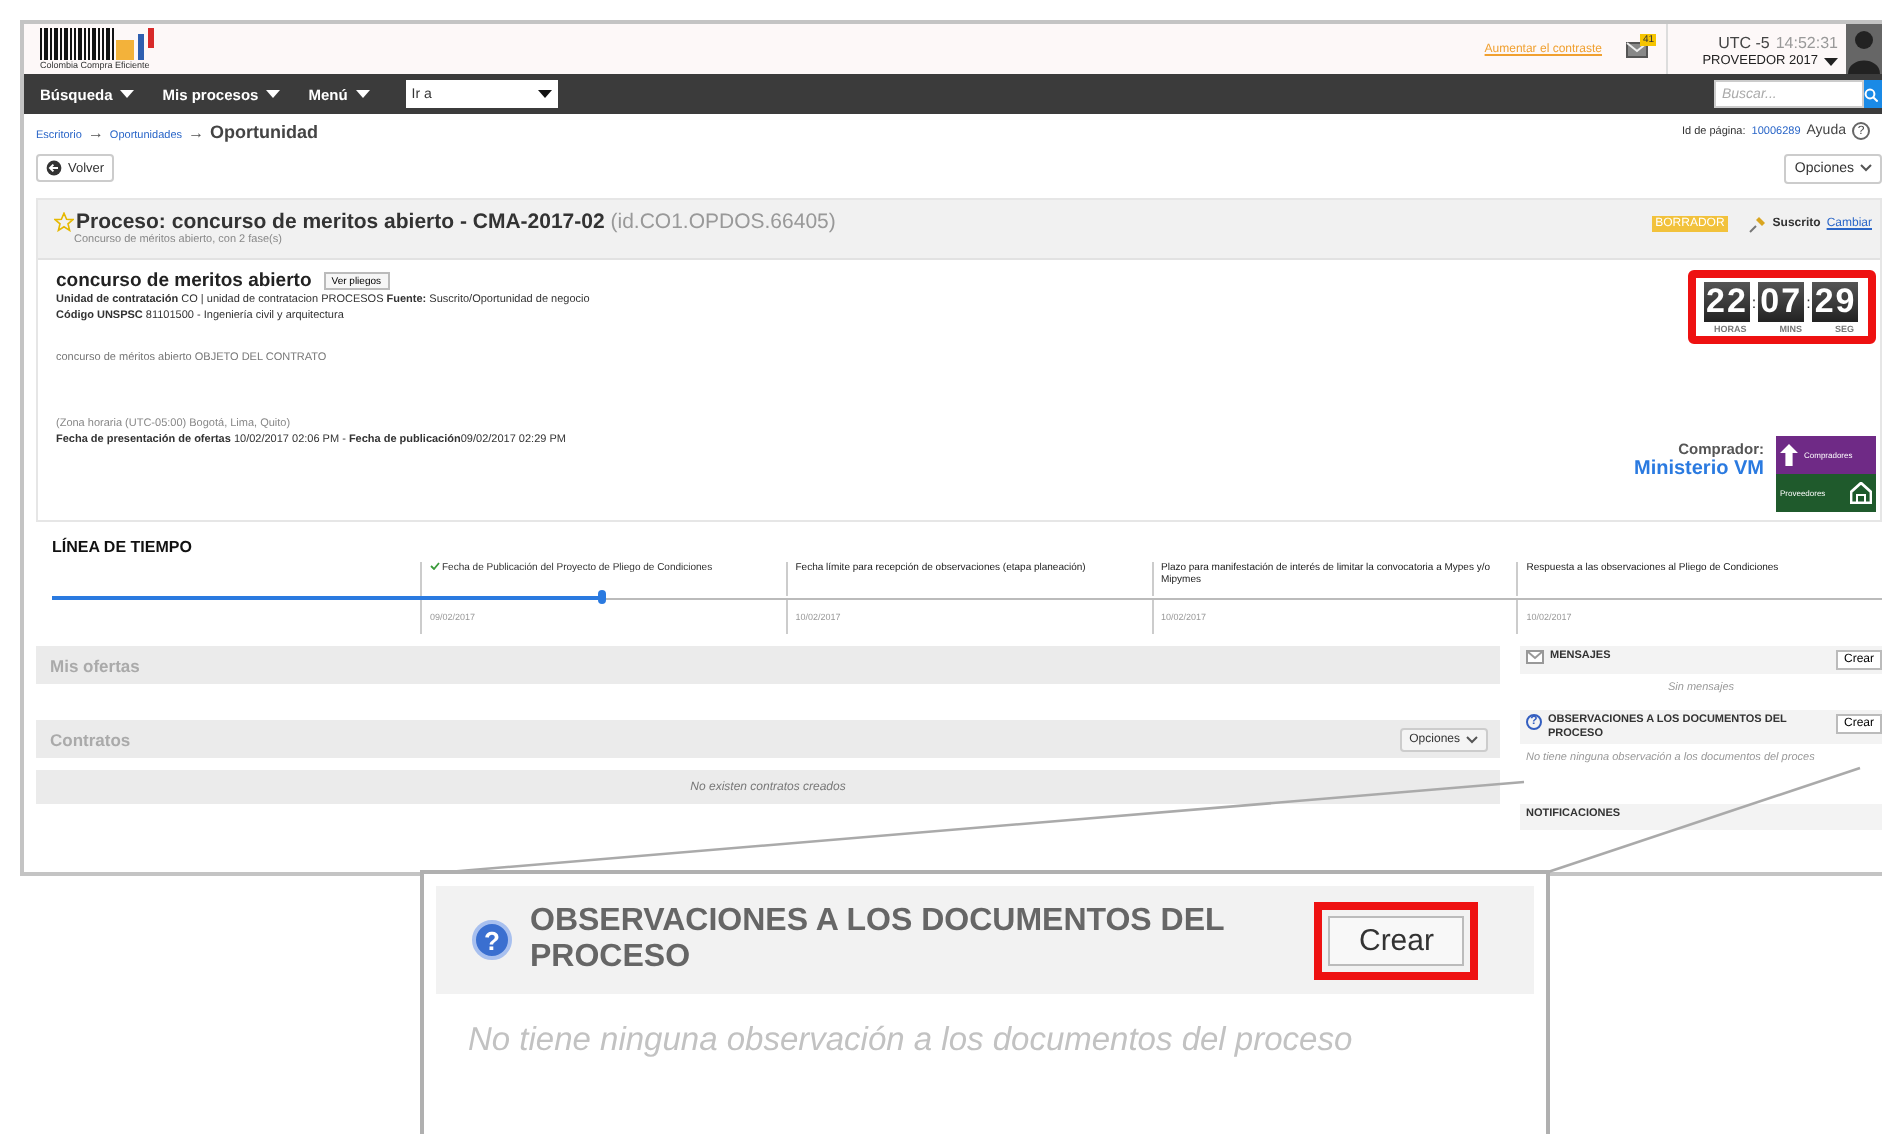 The height and width of the screenshot is (1134, 1882). What do you see at coordinates (123, 547) in the screenshot?
I see `timeline-title: LÍNEA DE TIEMPO` at bounding box center [123, 547].